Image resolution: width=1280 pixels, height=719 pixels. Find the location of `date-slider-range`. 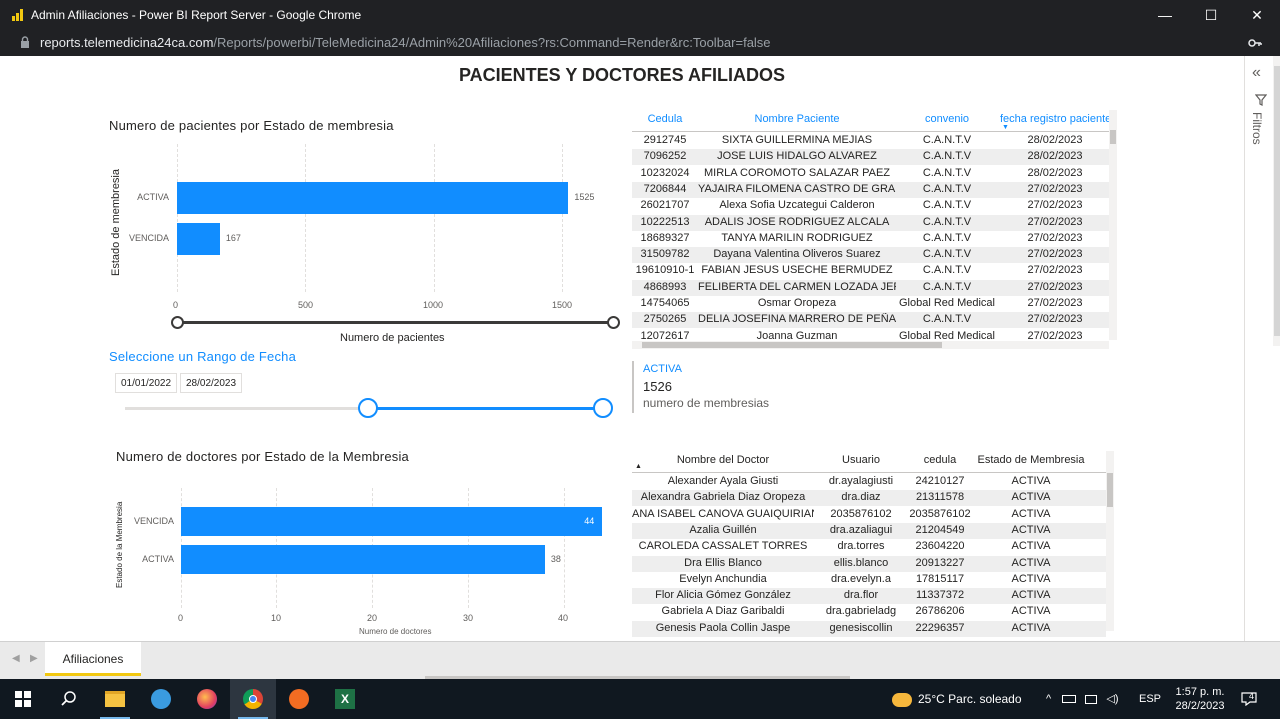

date-slider-range is located at coordinates (485, 408).